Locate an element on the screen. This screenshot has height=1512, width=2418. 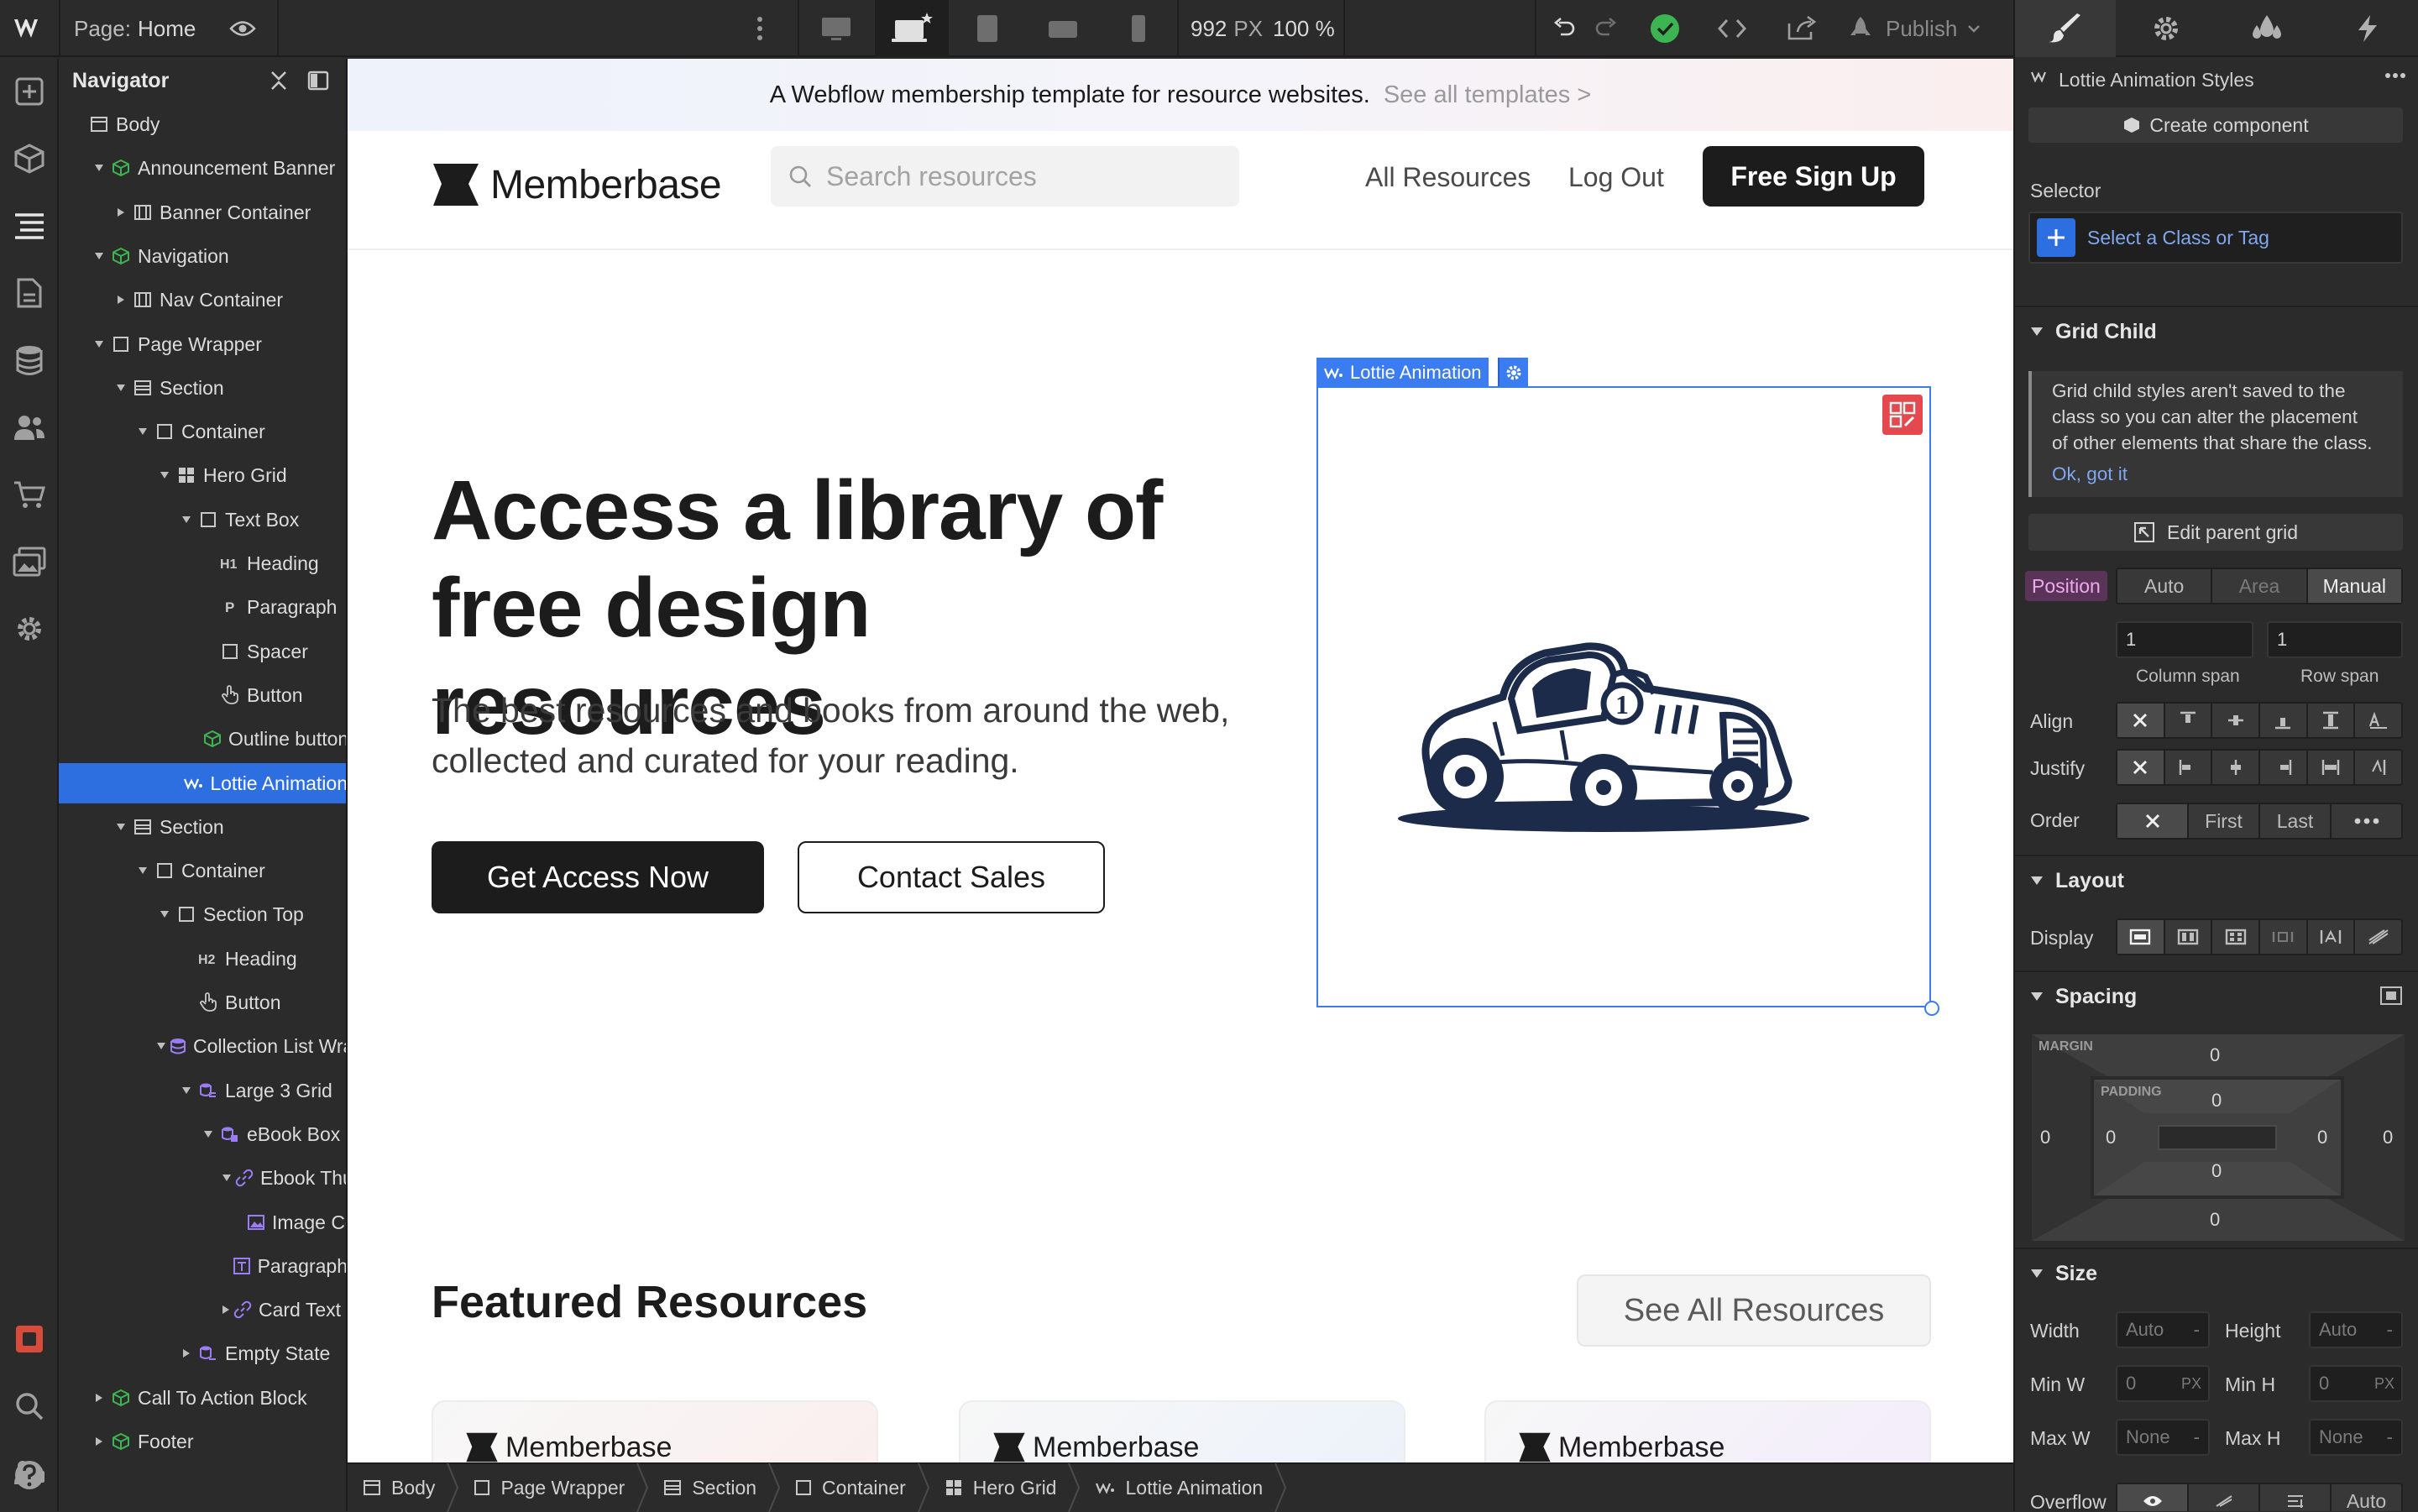
display-inline-icon is located at coordinates (2332, 937).